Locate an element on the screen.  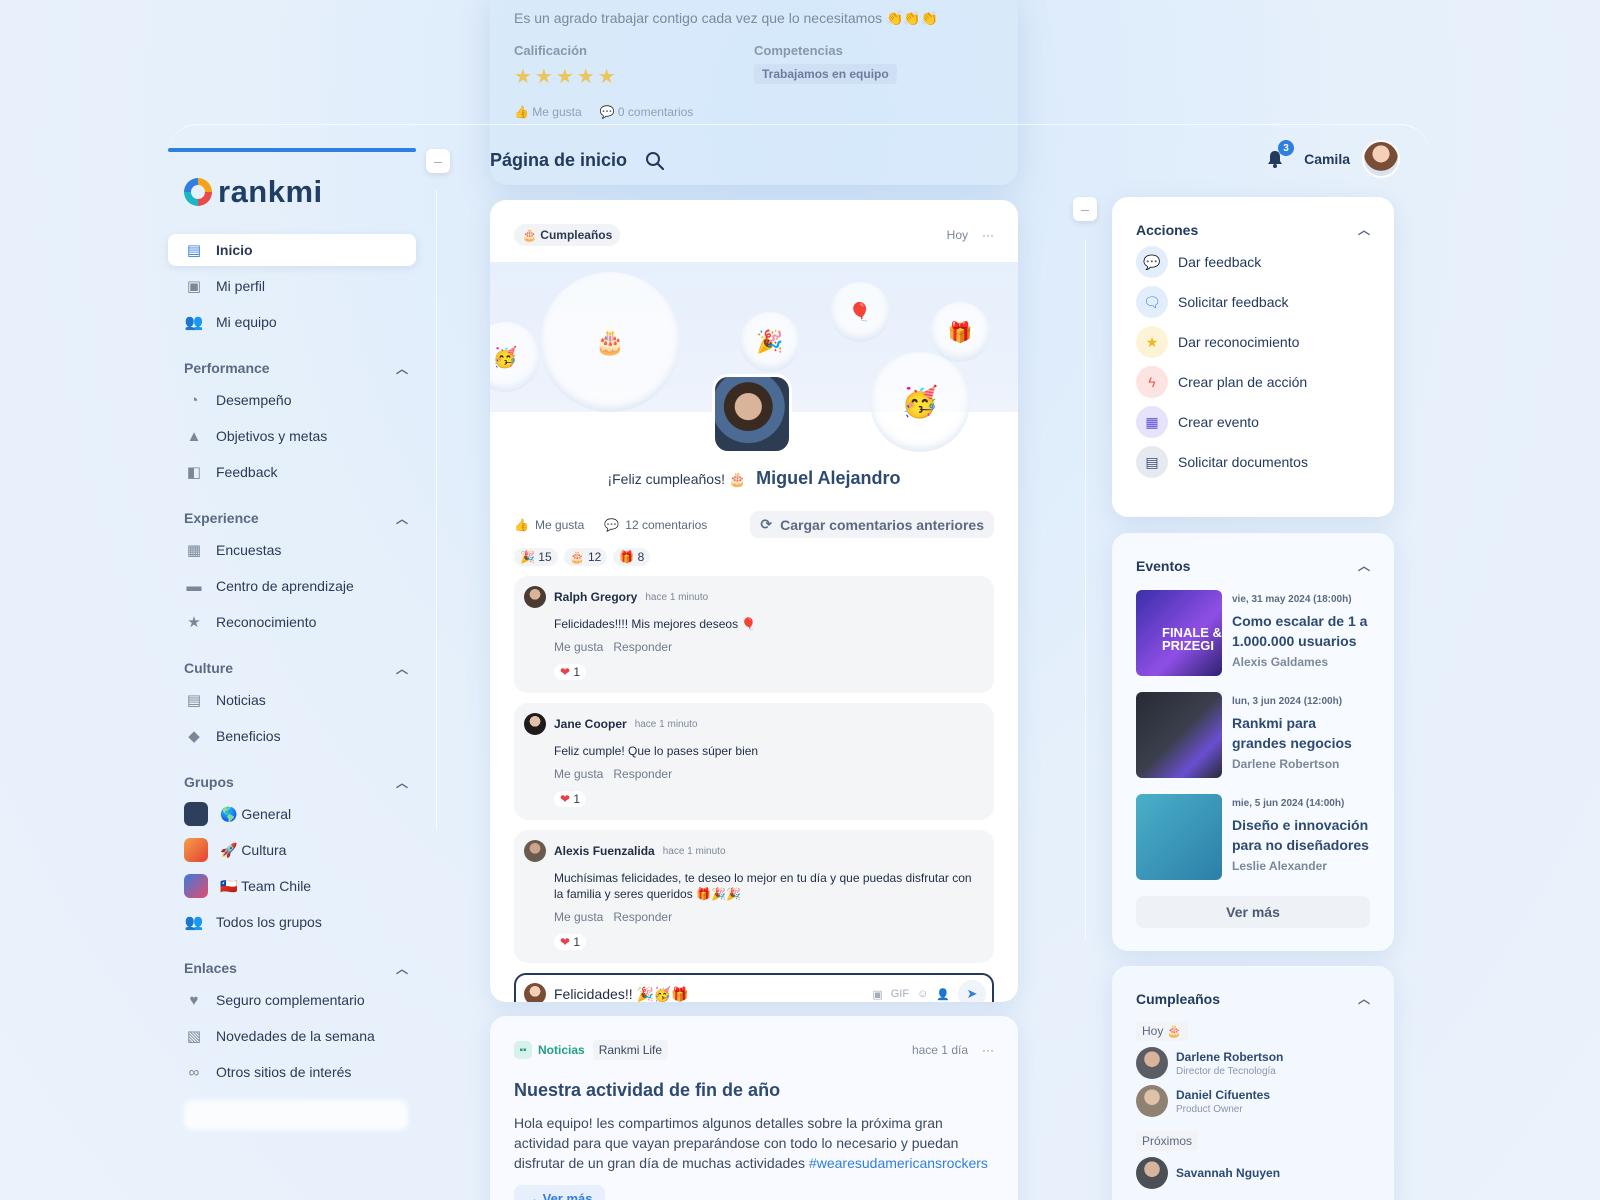
event-title: Como escalar de 1 a 1.000.000 usuarios is located at coordinates (1301, 631).